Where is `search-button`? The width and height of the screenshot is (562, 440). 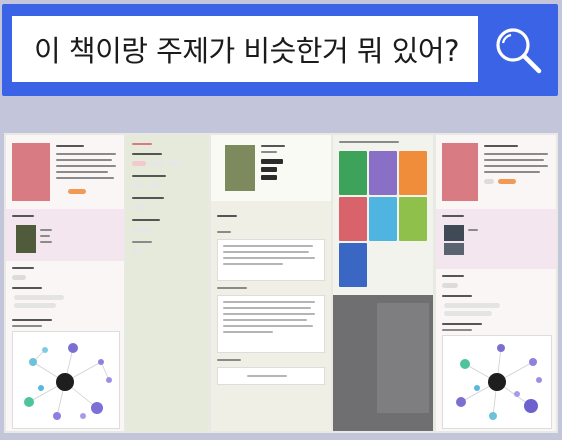
search-button is located at coordinates (518, 50).